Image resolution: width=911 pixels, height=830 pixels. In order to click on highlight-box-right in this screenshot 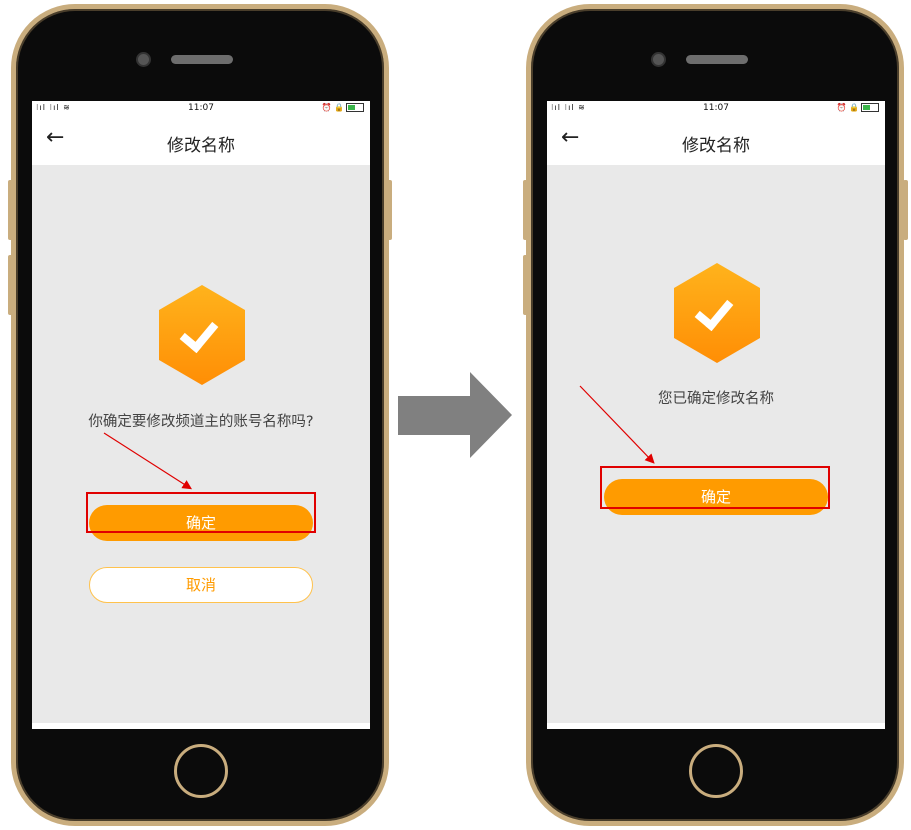, I will do `click(715, 487)`.